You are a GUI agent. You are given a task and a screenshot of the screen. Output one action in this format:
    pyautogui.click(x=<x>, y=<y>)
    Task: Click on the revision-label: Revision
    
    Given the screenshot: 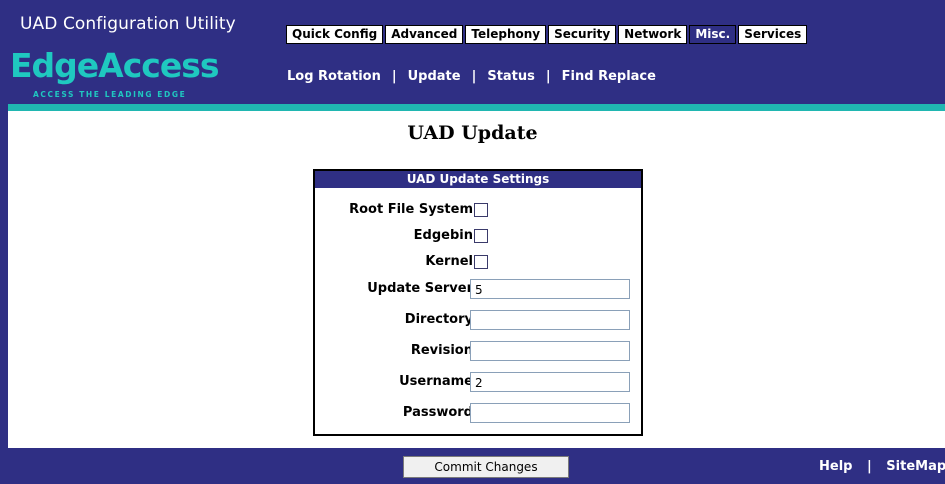 What is the action you would take?
    pyautogui.click(x=441, y=350)
    